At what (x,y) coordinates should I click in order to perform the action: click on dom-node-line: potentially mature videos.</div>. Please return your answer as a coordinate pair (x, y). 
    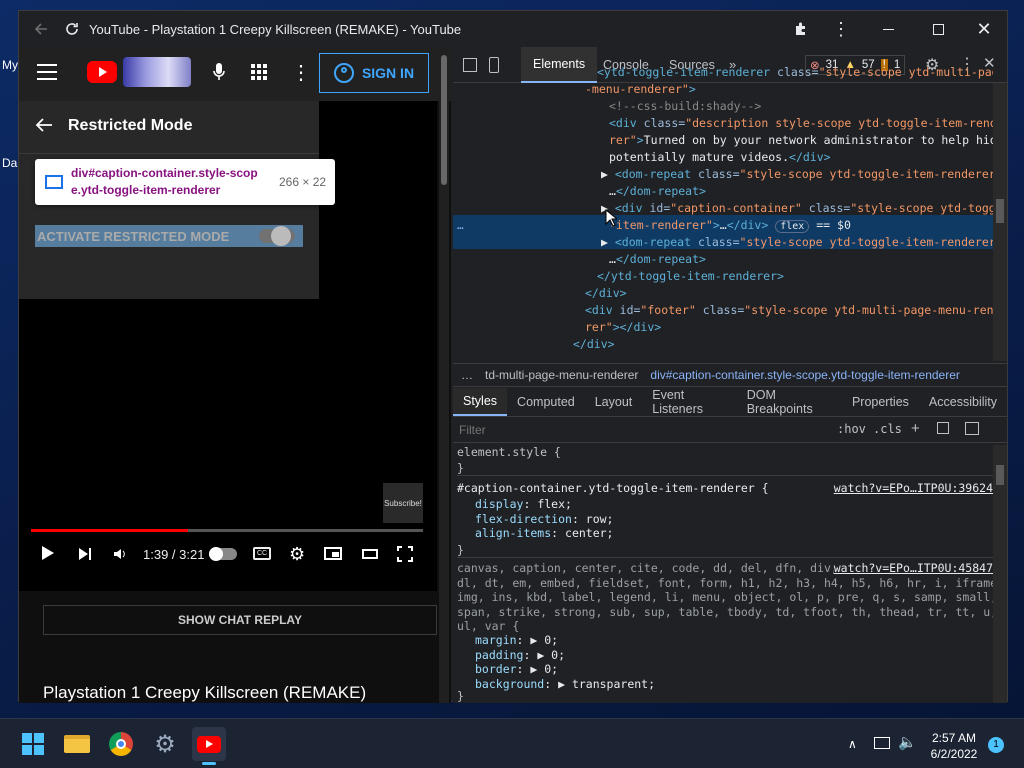
    Looking at the image, I should click on (720, 157).